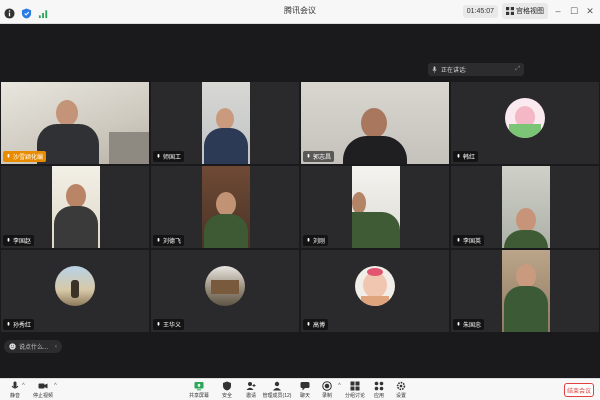  Describe the element at coordinates (25, 156) in the screenshot. I see `participant-nametag: 沙雪颖化编` at that location.